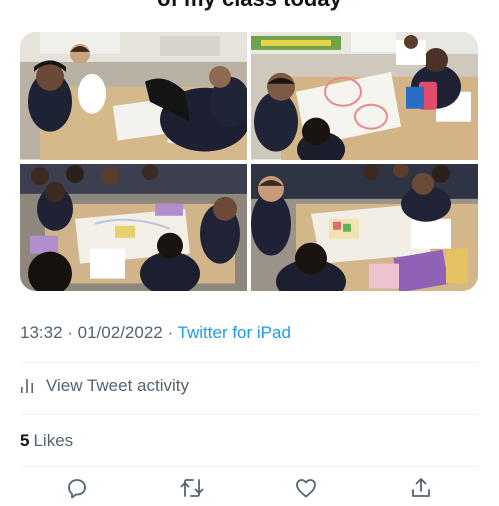 This screenshot has height=506, width=499. Describe the element at coordinates (53, 440) in the screenshot. I see `likes-label: Likes` at that location.